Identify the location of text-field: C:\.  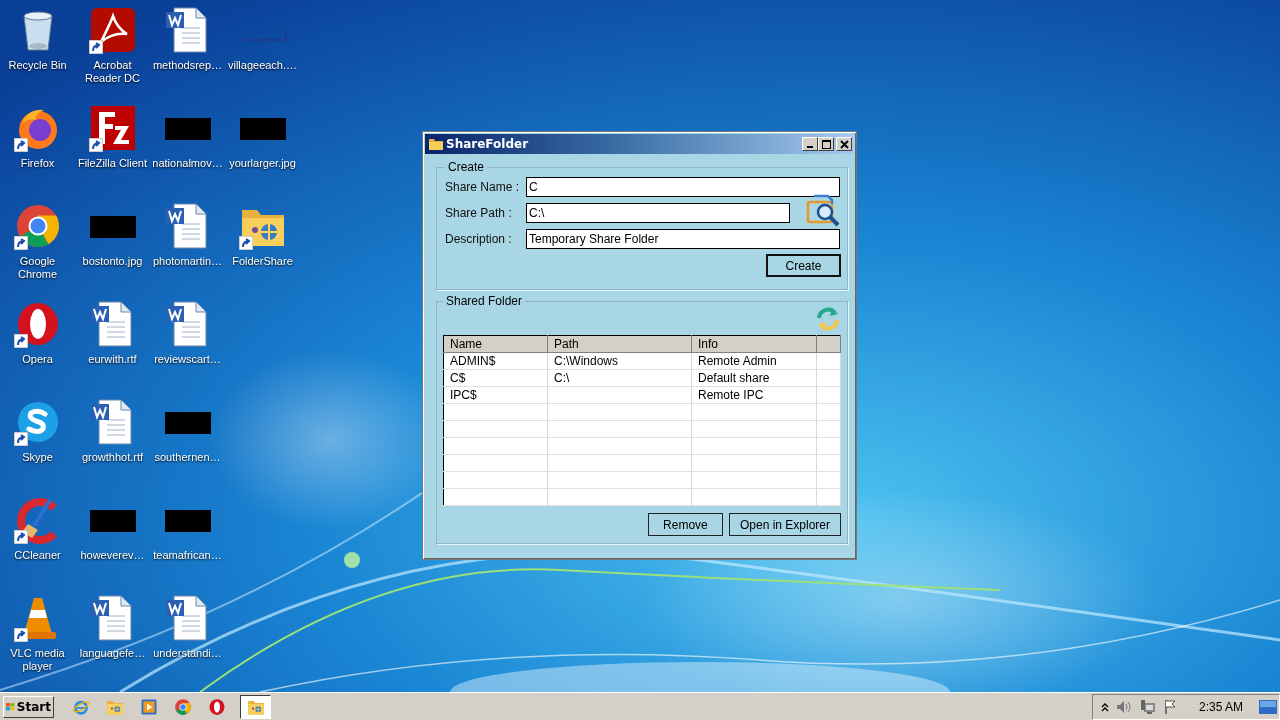
(658, 213).